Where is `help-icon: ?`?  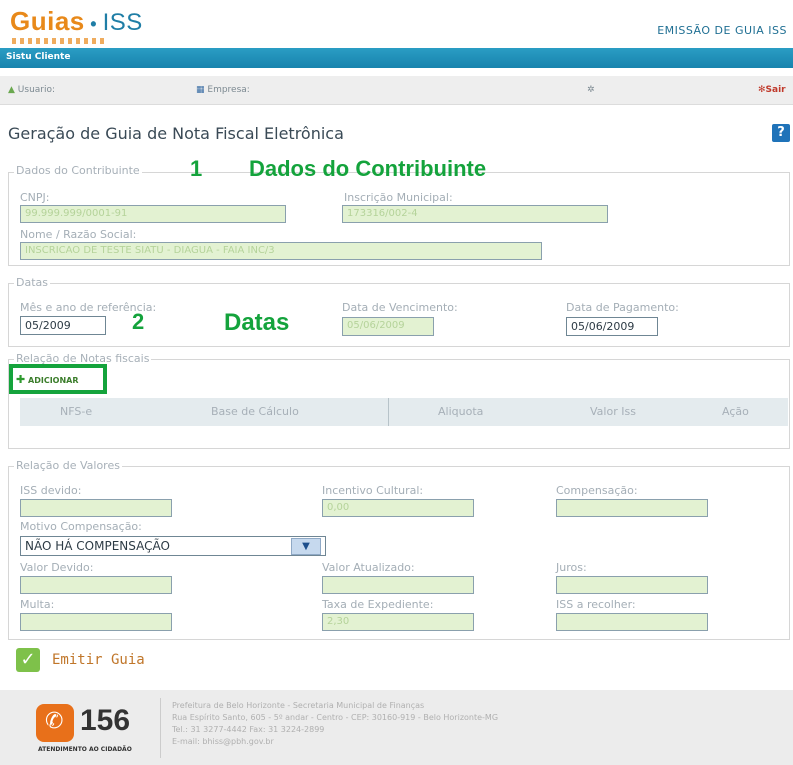
help-icon: ? is located at coordinates (781, 133).